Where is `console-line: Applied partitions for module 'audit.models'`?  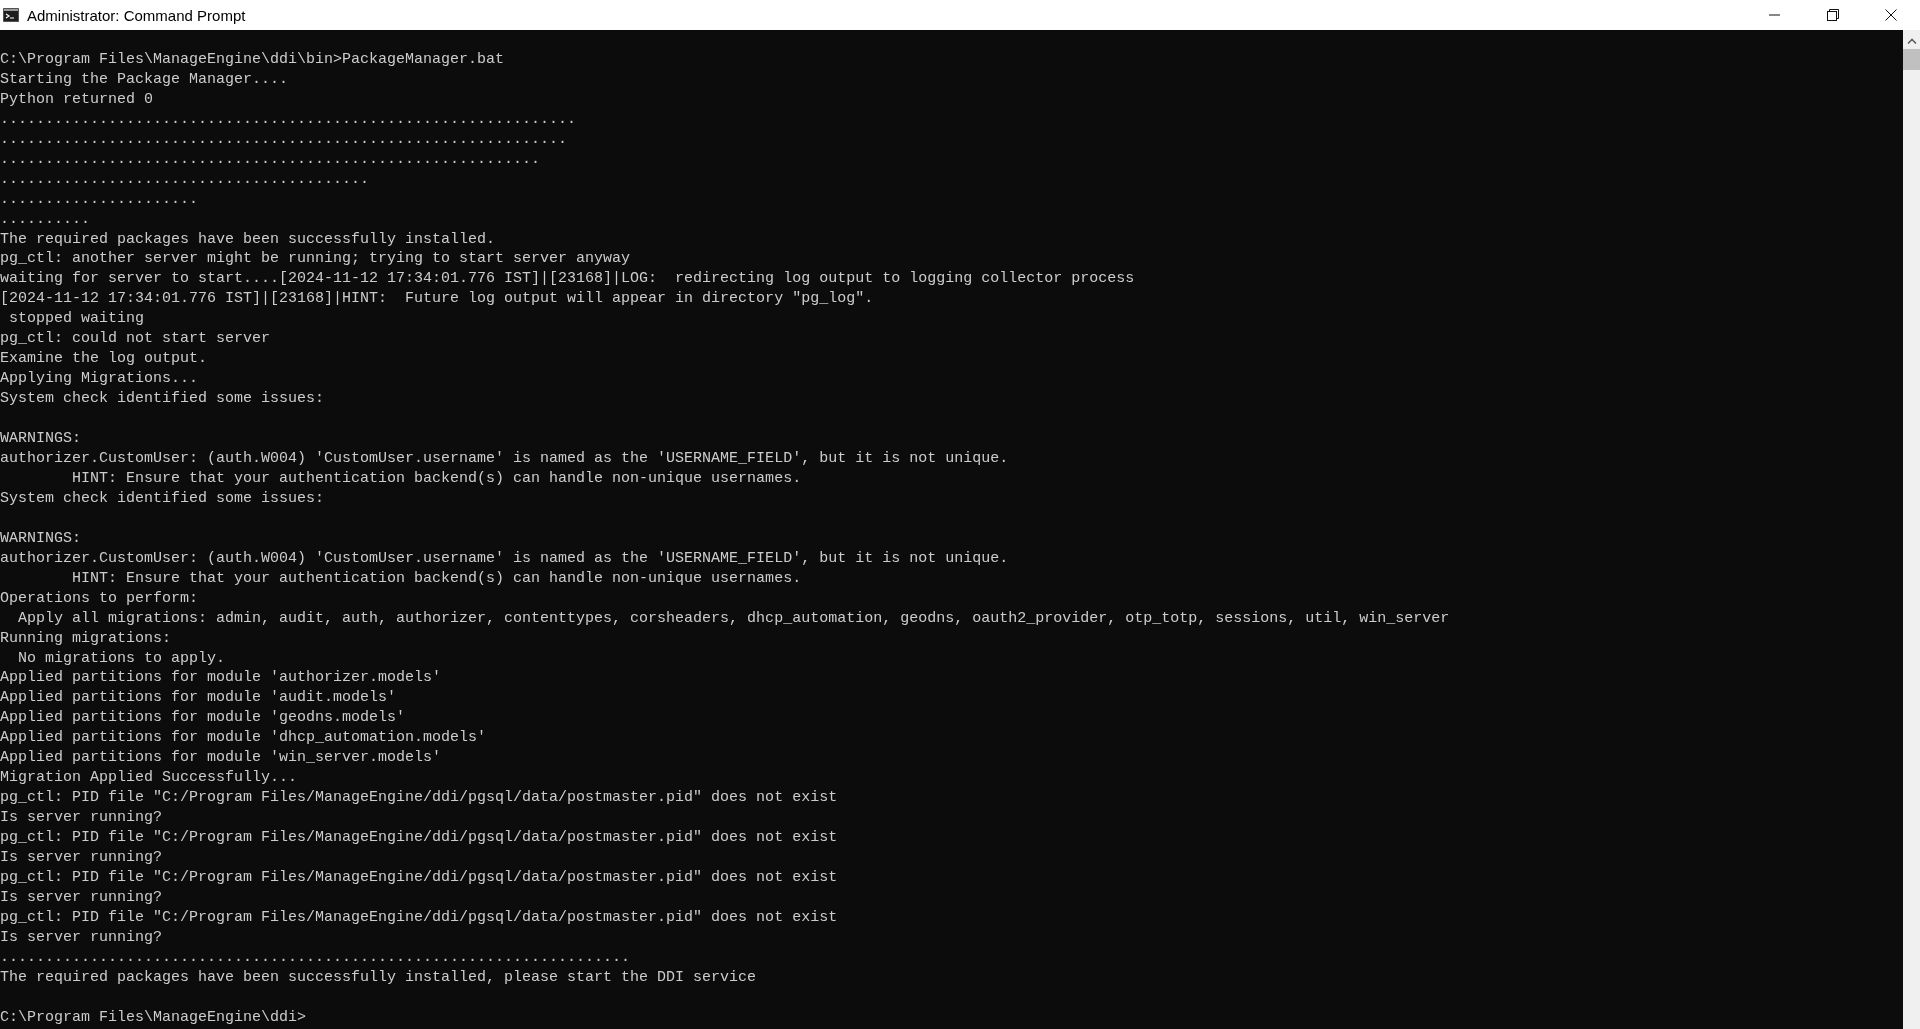 console-line: Applied partitions for module 'audit.models' is located at coordinates (198, 698).